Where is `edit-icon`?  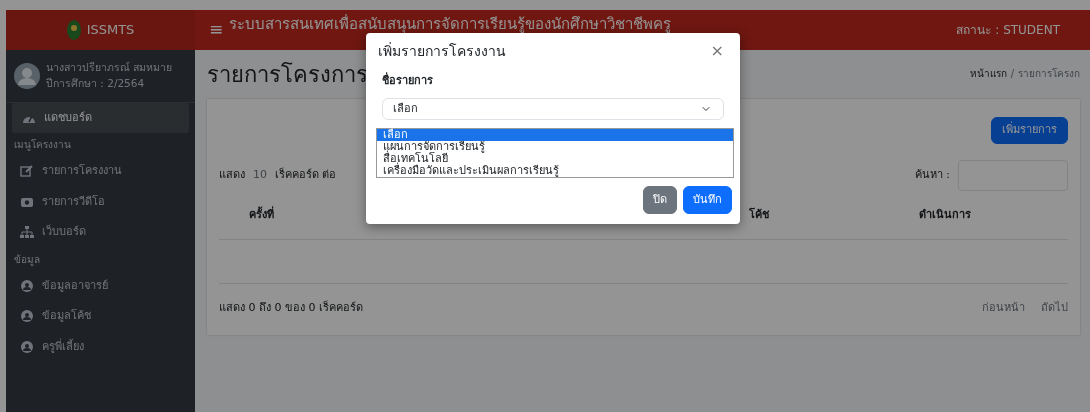 edit-icon is located at coordinates (27, 171).